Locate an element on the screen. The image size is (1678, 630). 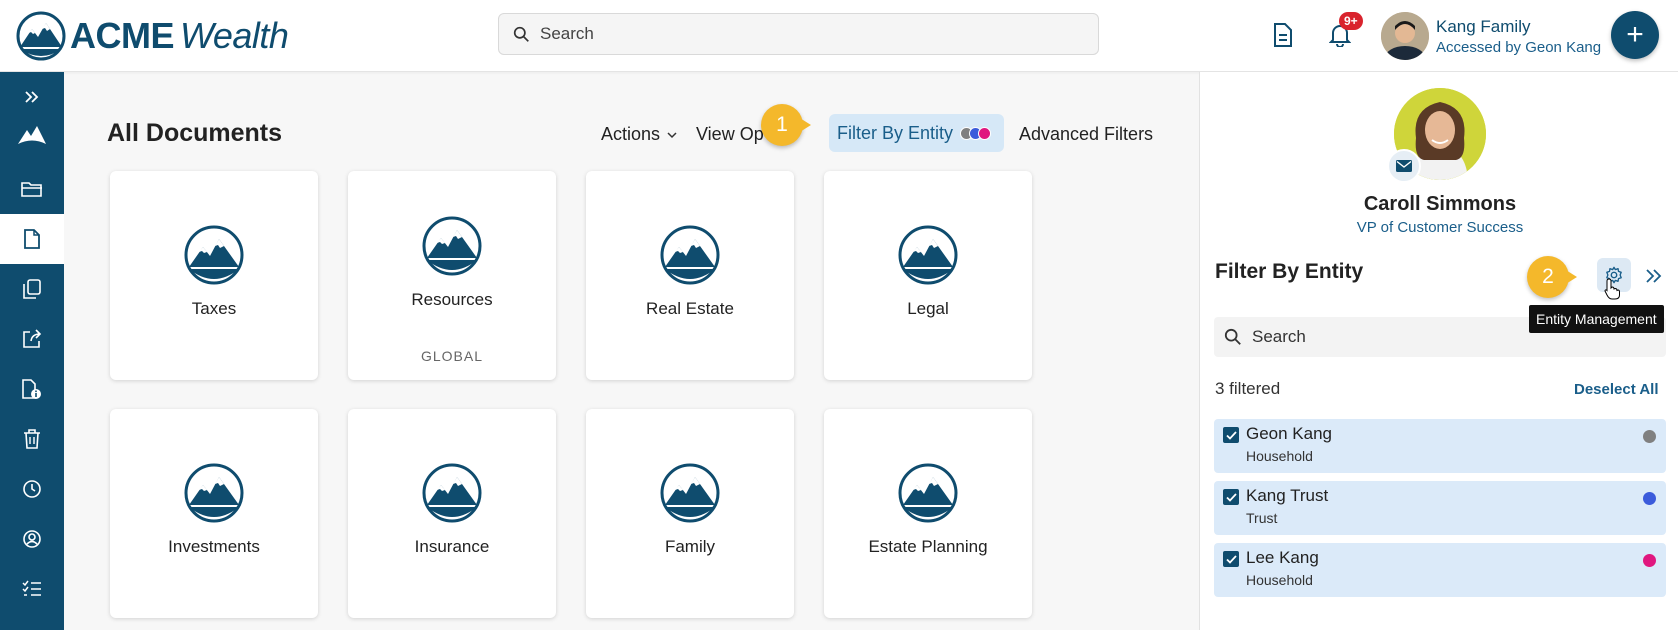
contact-title: VP of Customer Success is located at coordinates (1440, 227).